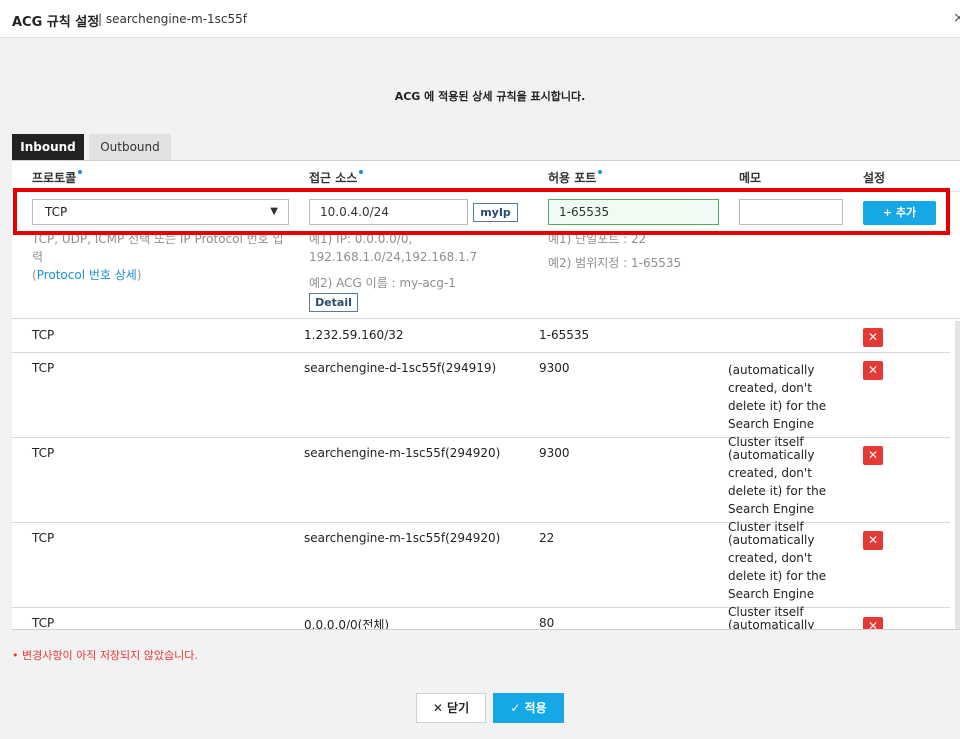 The image size is (960, 739). Describe the element at coordinates (481, 619) in the screenshot. I see `table-row: TCP 0.0.0.0/0(전체) 80 (automatically ✕` at that location.